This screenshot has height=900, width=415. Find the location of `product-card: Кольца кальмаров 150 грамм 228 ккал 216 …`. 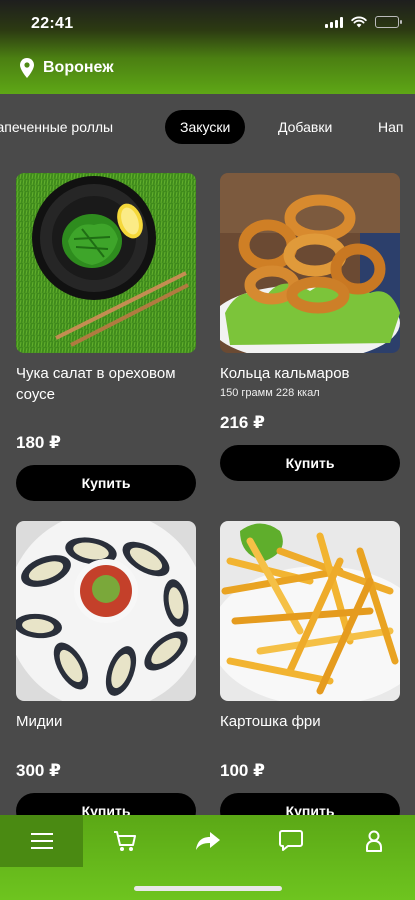

product-card: Кольца кальмаров 150 грамм 228 ккал 216 … is located at coordinates (310, 327).